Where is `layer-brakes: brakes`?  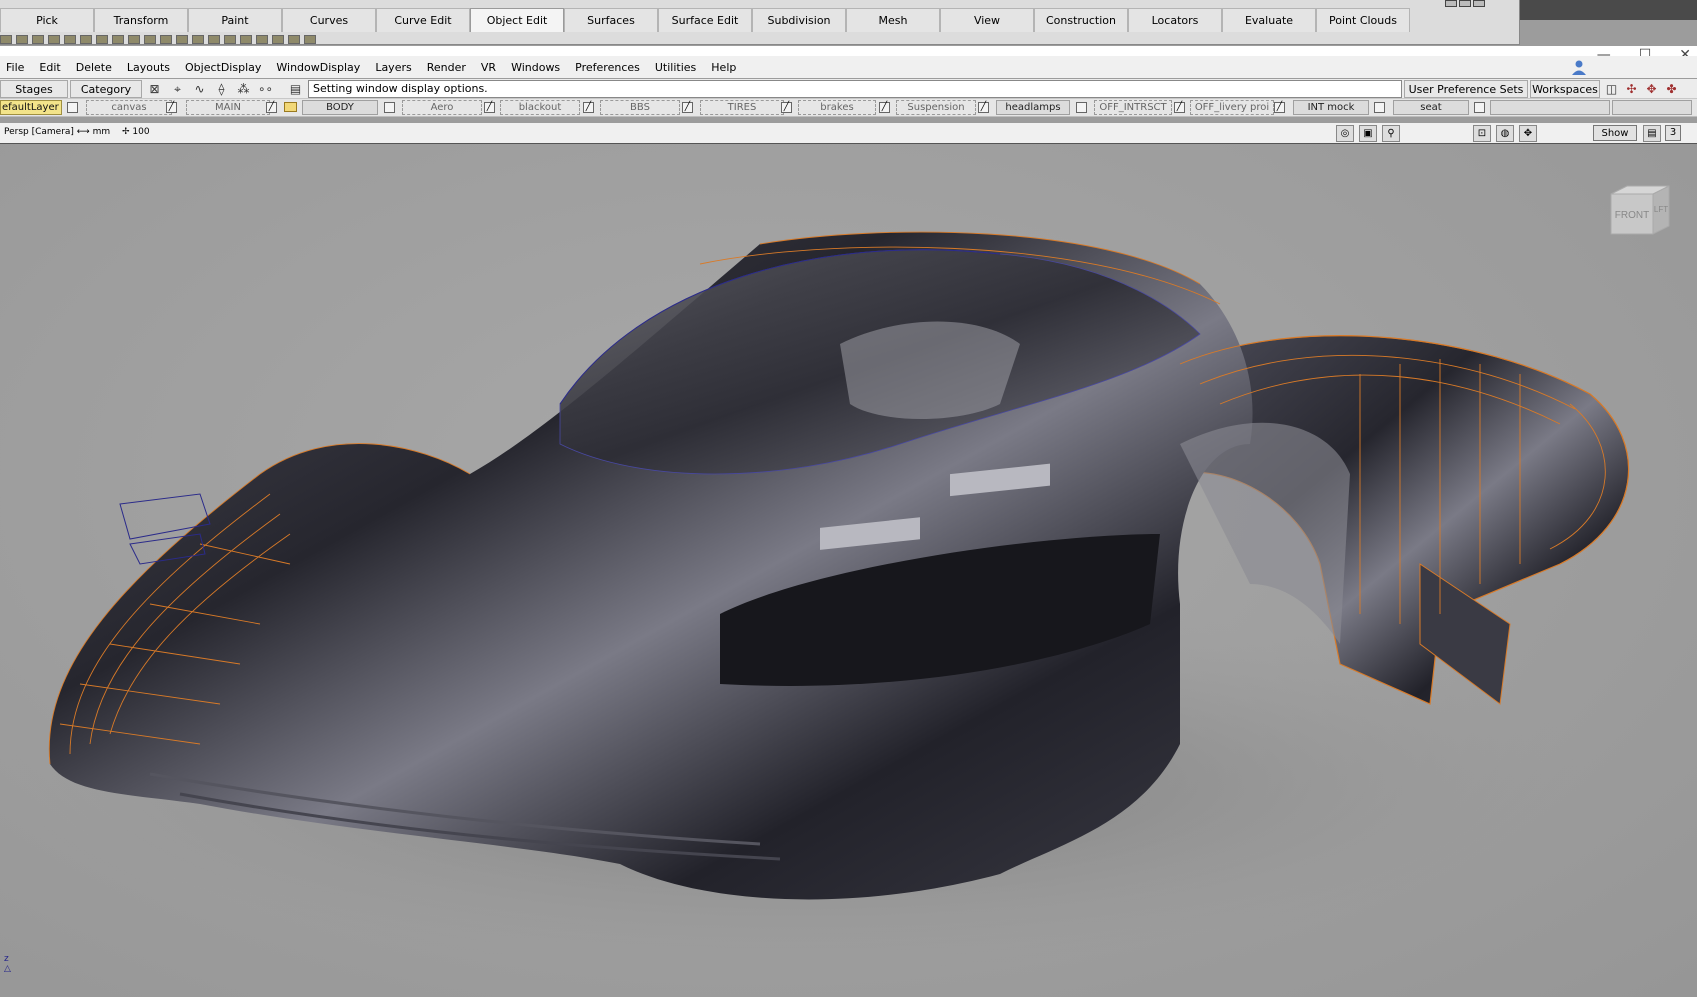 layer-brakes: brakes is located at coordinates (837, 107).